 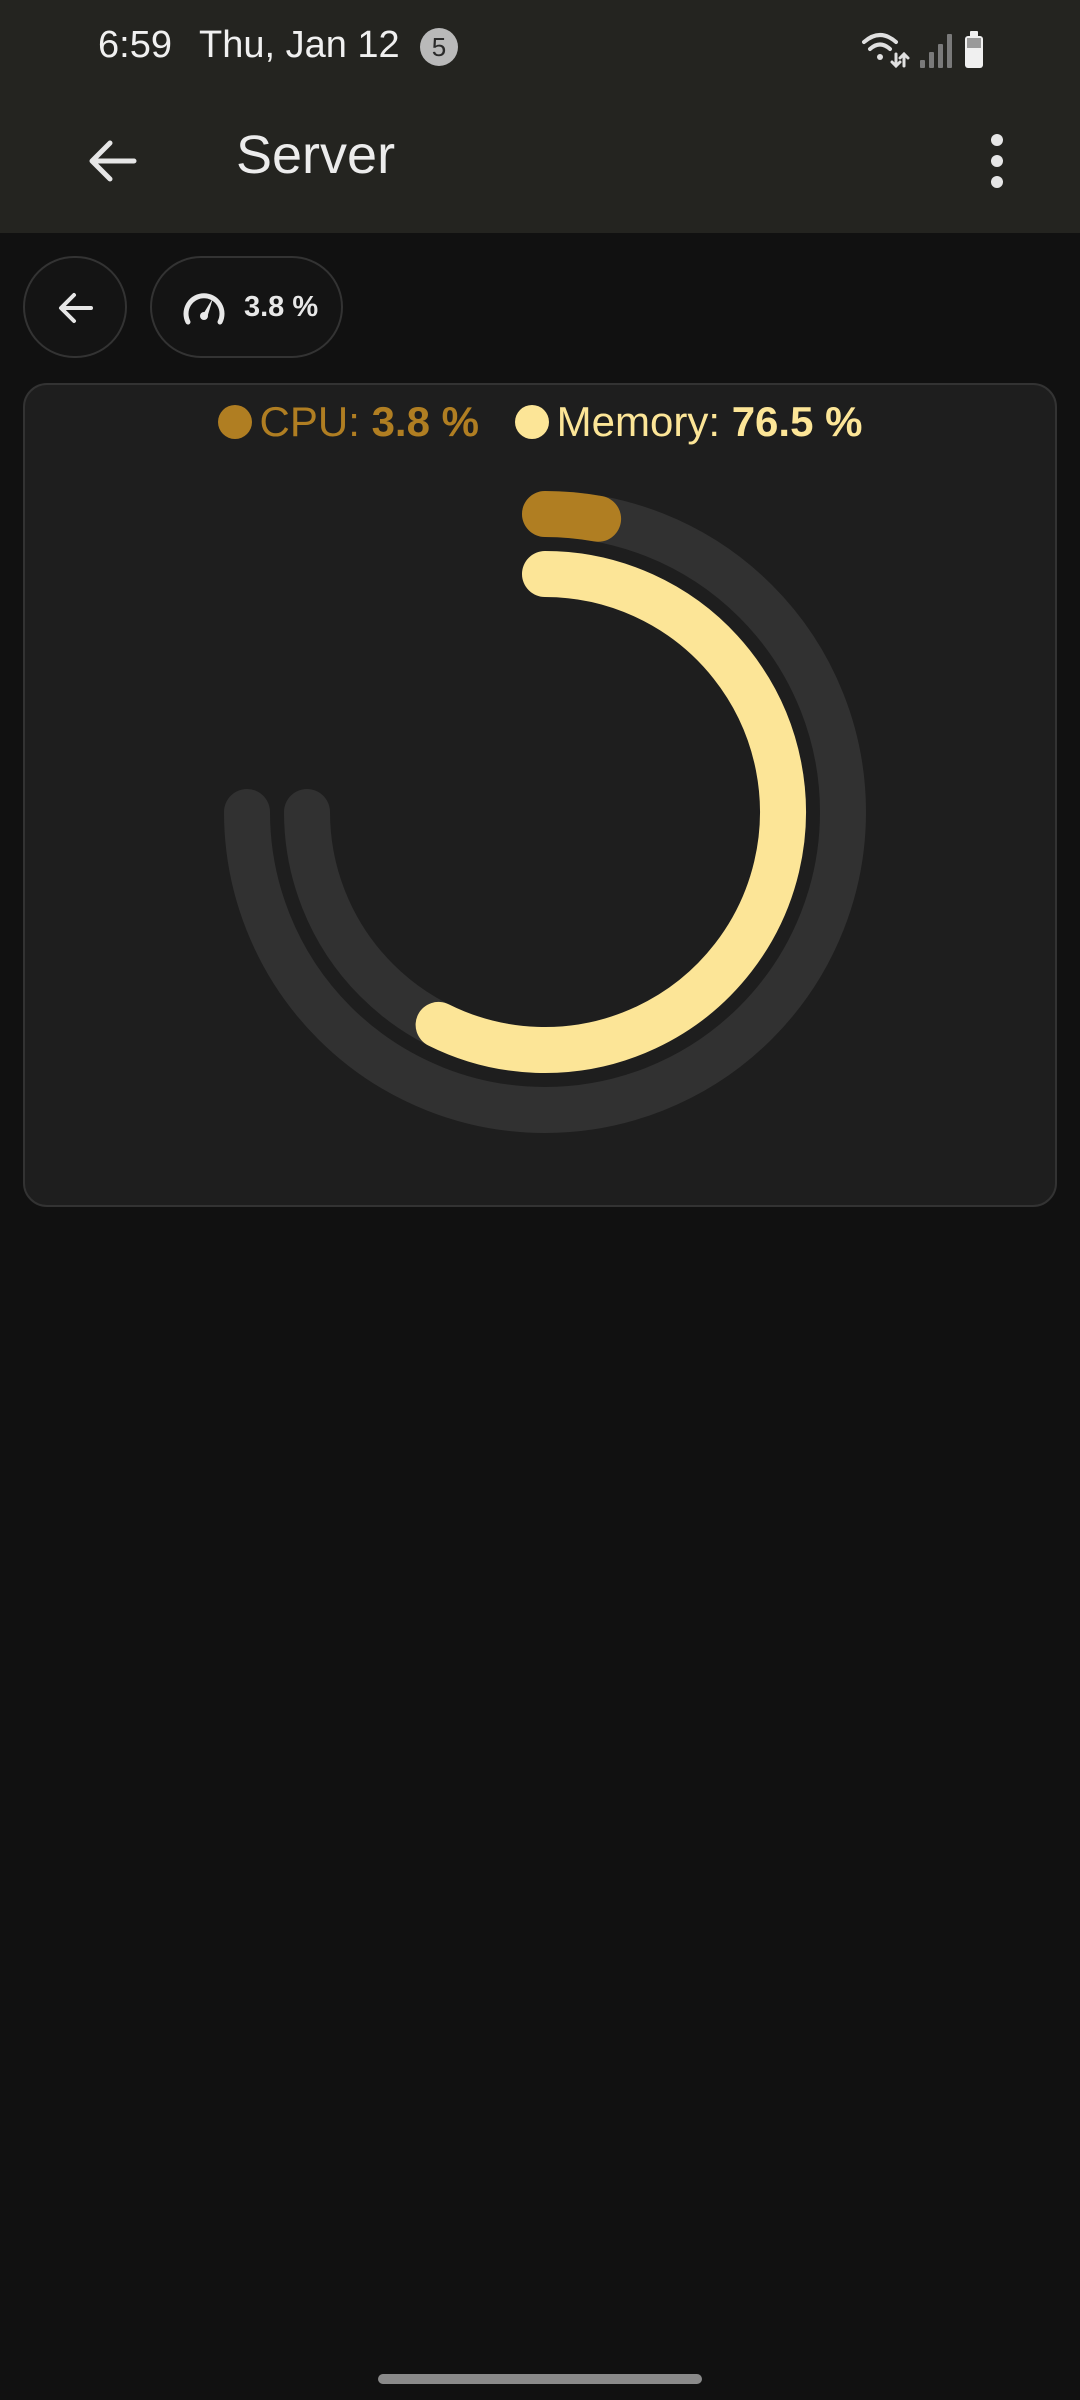 What do you see at coordinates (135, 45) in the screenshot?
I see `status-time: 6:59` at bounding box center [135, 45].